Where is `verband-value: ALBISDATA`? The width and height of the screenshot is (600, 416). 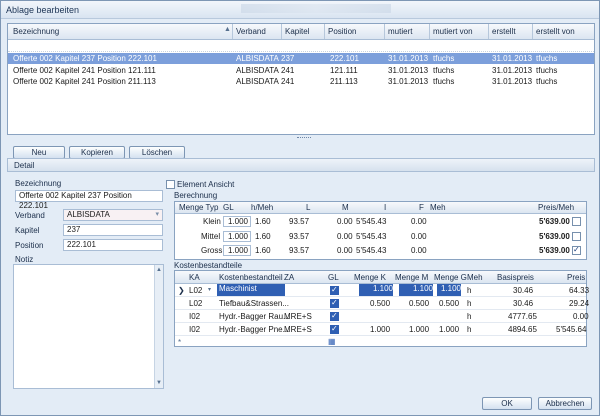 verband-value: ALBISDATA is located at coordinates (88, 214).